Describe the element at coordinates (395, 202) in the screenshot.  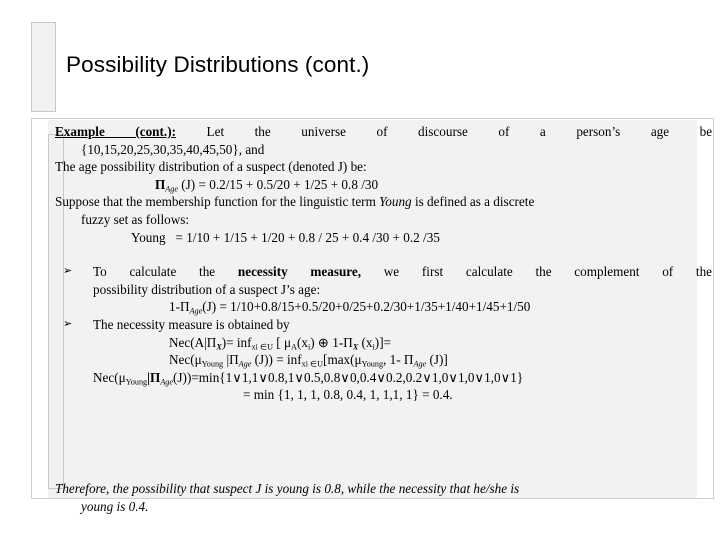
I see `young-term-italic: Young` at that location.